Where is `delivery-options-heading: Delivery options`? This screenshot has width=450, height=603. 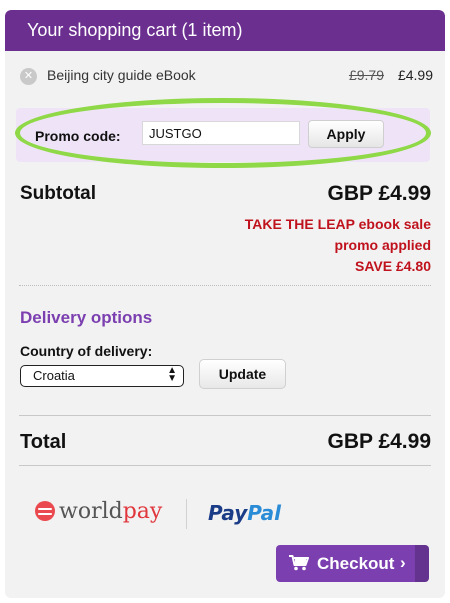
delivery-options-heading: Delivery options is located at coordinates (86, 317).